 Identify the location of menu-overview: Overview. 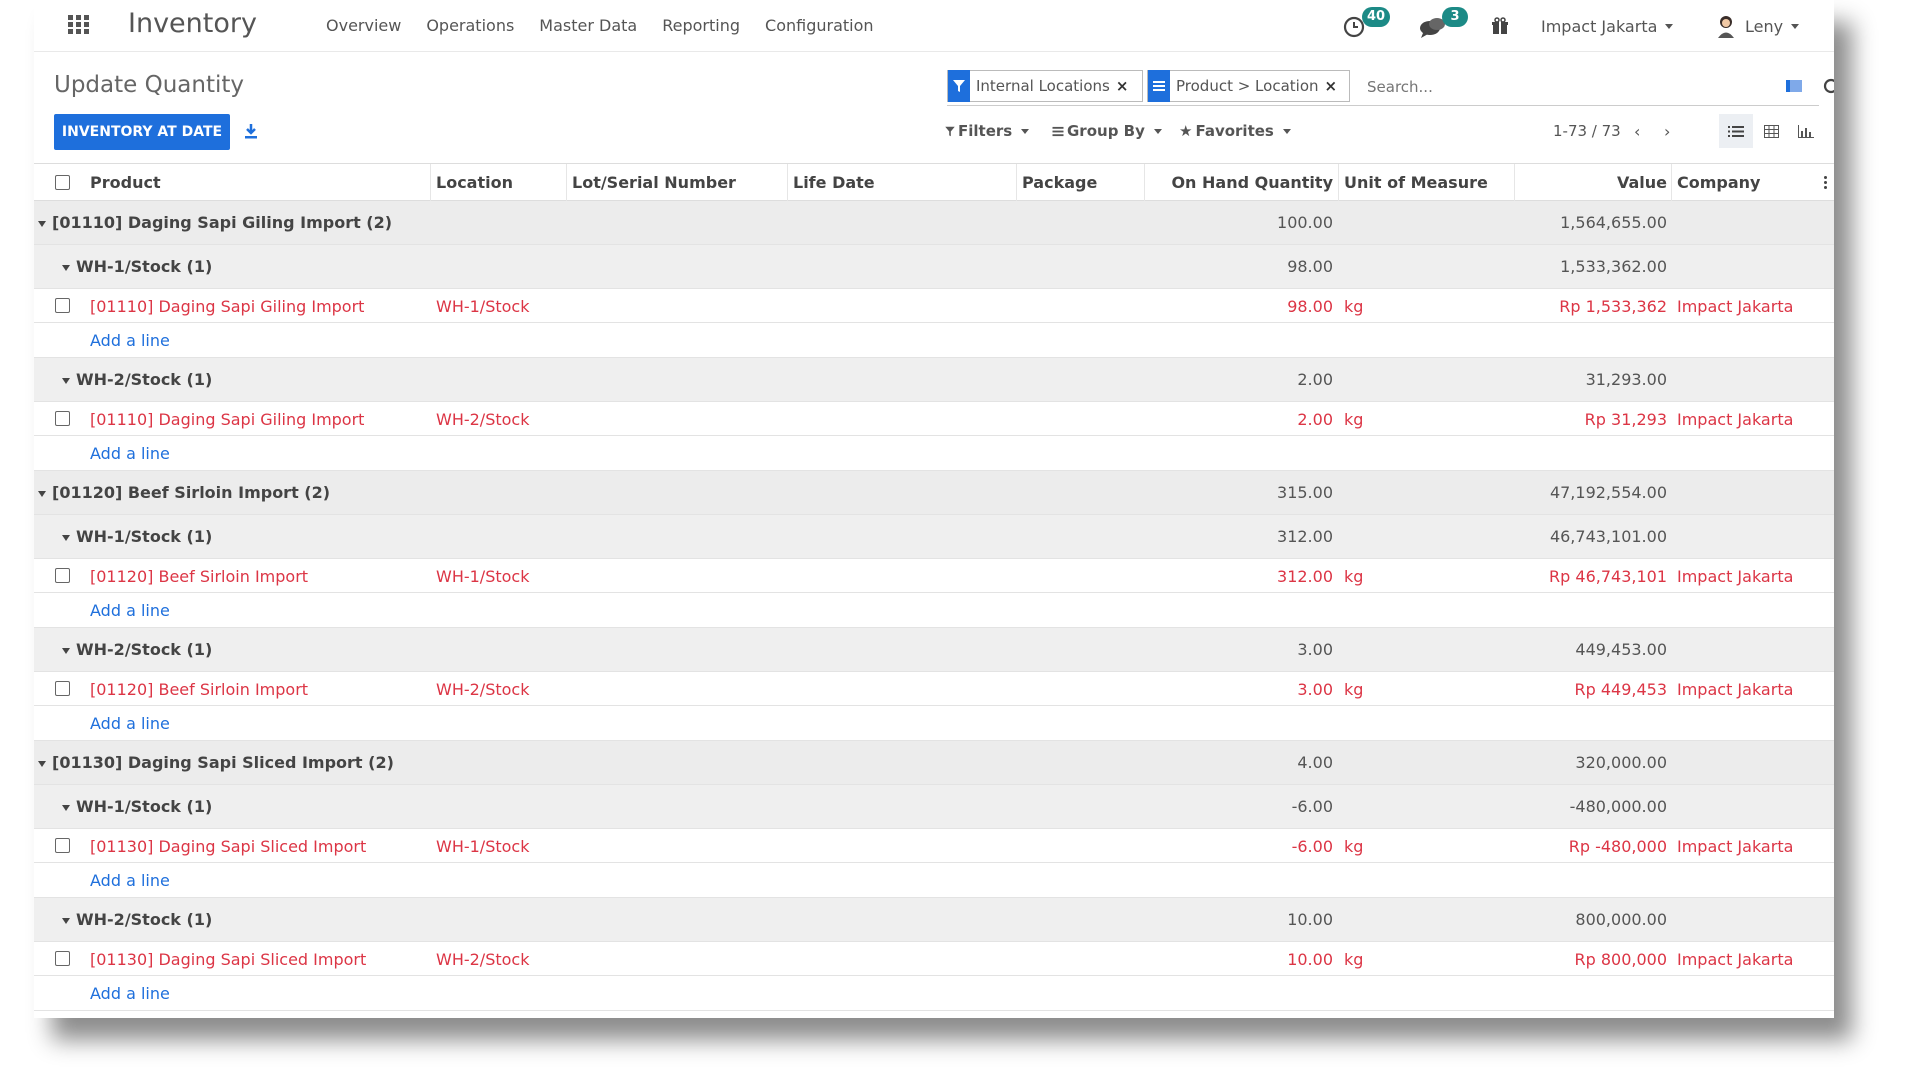
(363, 25).